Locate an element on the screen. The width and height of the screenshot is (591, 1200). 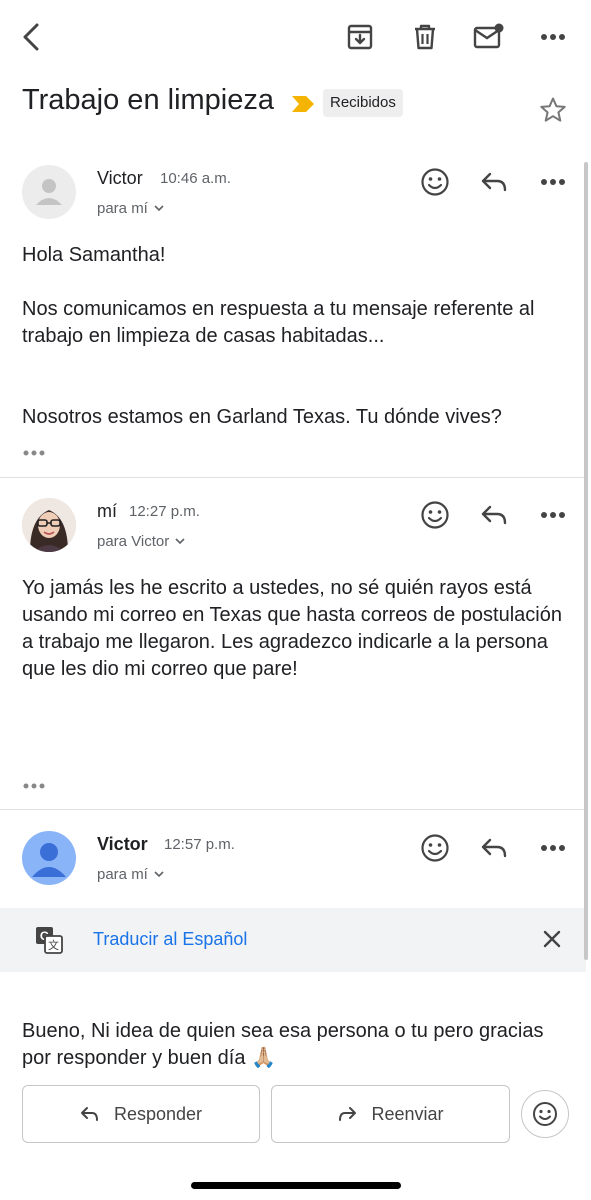
avatar-photo is located at coordinates (49, 525).